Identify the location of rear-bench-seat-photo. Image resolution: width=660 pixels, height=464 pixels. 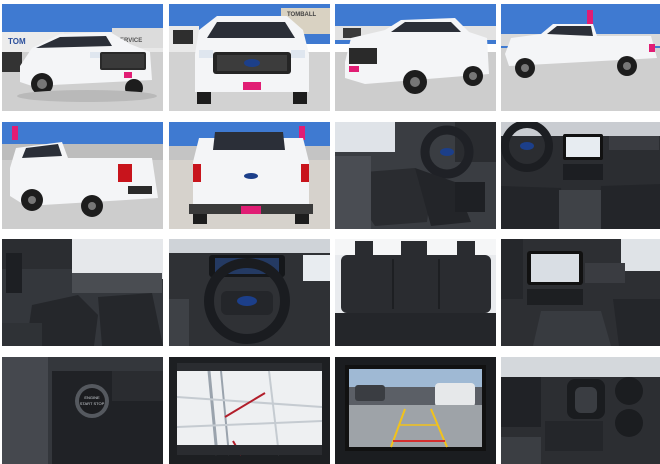
(415, 292).